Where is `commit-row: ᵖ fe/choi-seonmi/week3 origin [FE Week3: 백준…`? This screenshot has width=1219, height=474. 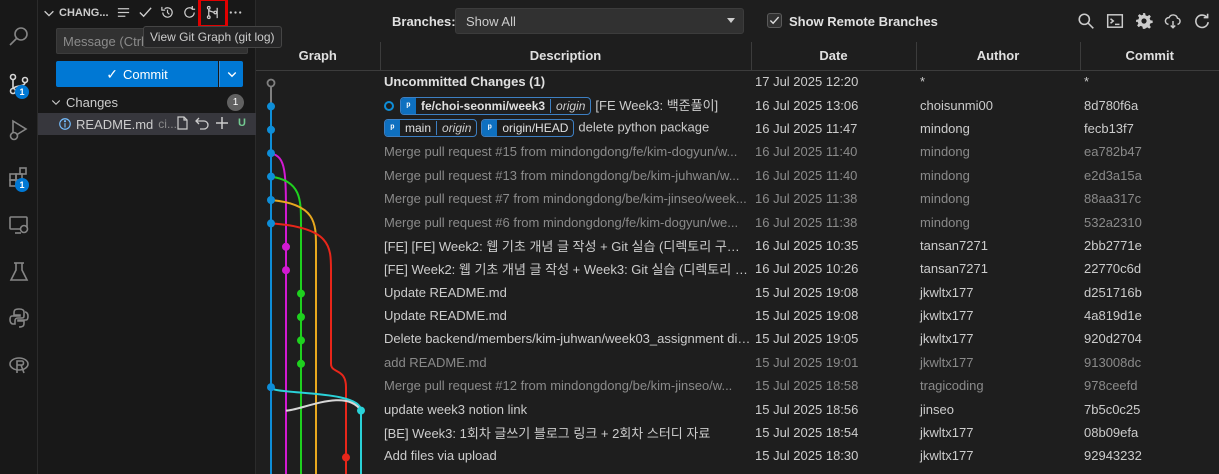
commit-row: ᵖ fe/choi-seonmi/week3 origin [FE Week3: 백준… is located at coordinates (737, 104).